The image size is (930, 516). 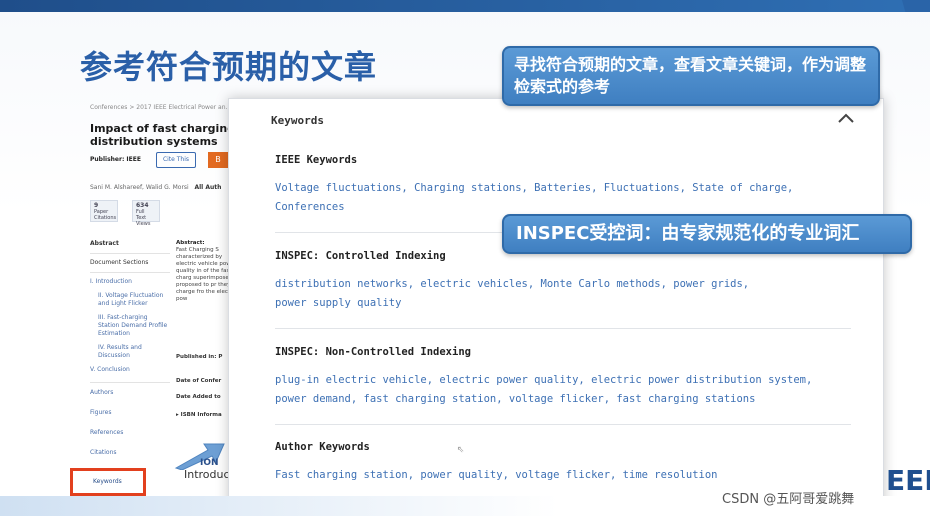 I want to click on nav-abstract: Abstract, so click(x=130, y=243).